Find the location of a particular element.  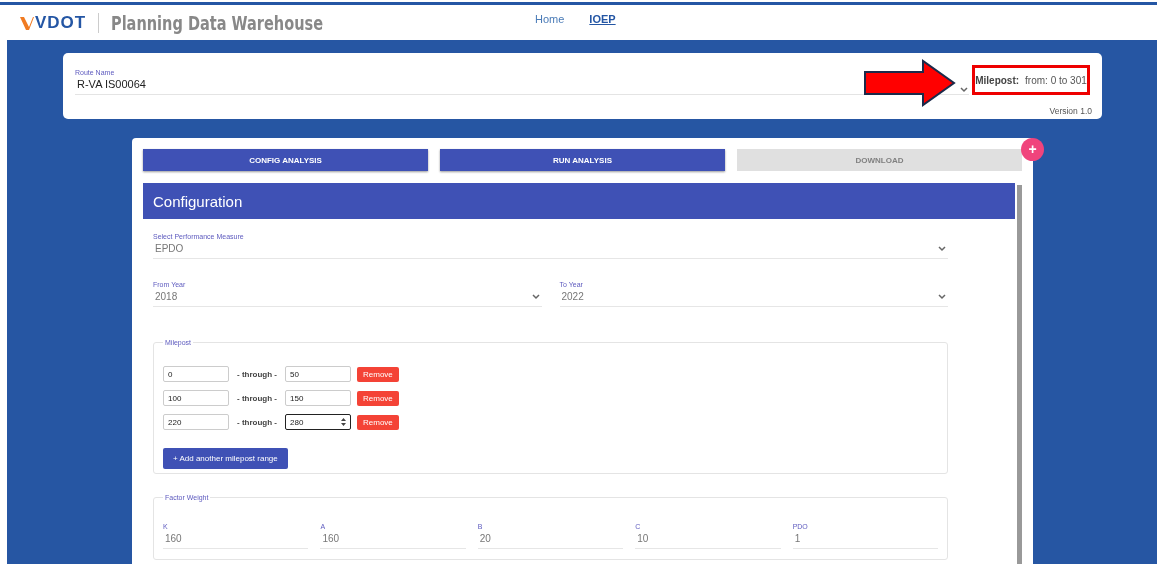

add-range-button: + Add another milepost range is located at coordinates (225, 458).